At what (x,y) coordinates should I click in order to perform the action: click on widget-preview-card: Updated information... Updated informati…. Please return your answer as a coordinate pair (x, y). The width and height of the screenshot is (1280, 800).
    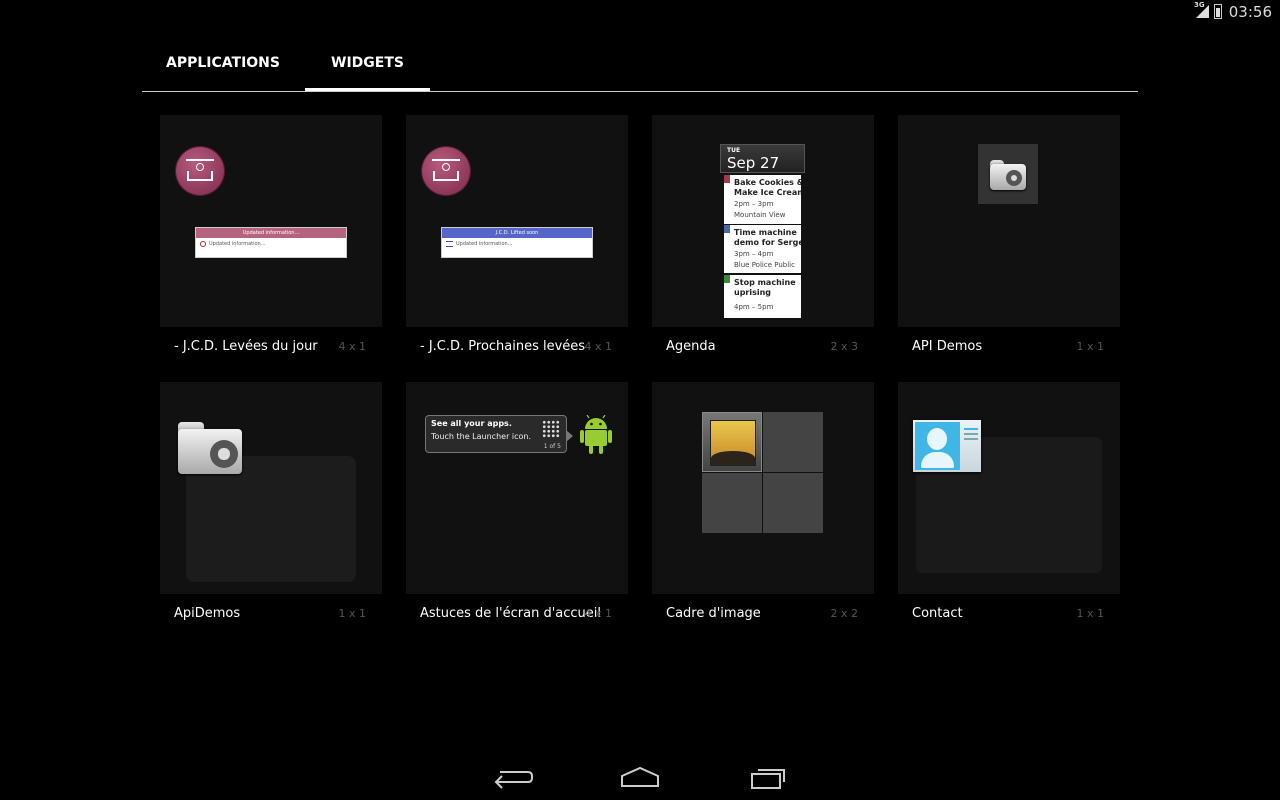
    Looking at the image, I should click on (271, 242).